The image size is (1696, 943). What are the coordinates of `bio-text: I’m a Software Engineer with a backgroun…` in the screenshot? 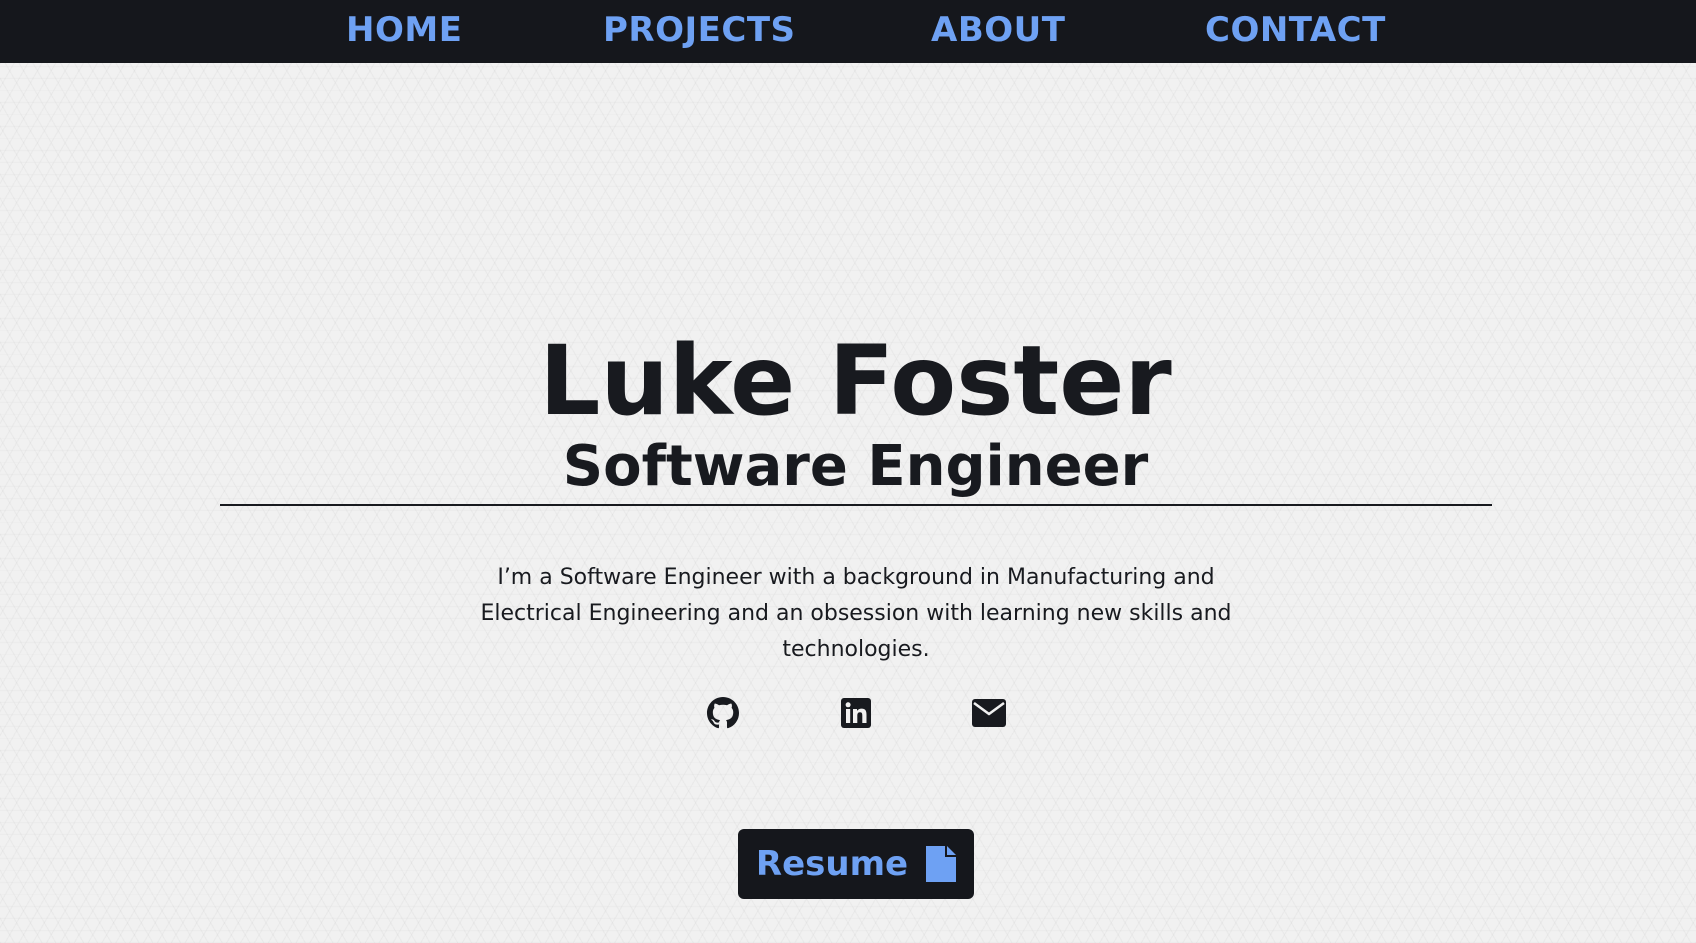 It's located at (856, 613).